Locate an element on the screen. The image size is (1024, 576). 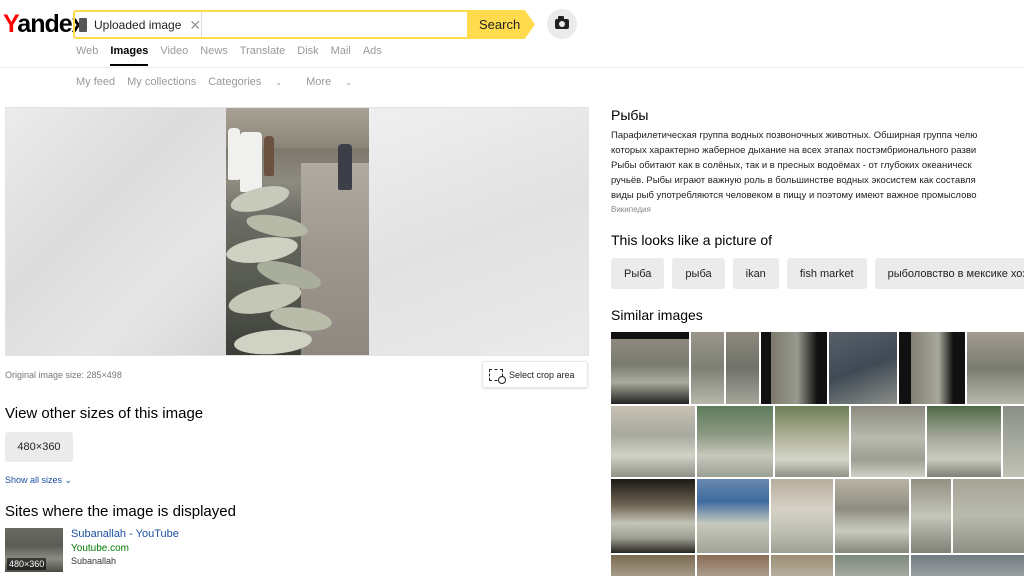
site-description: Subanallah is located at coordinates (94, 561).